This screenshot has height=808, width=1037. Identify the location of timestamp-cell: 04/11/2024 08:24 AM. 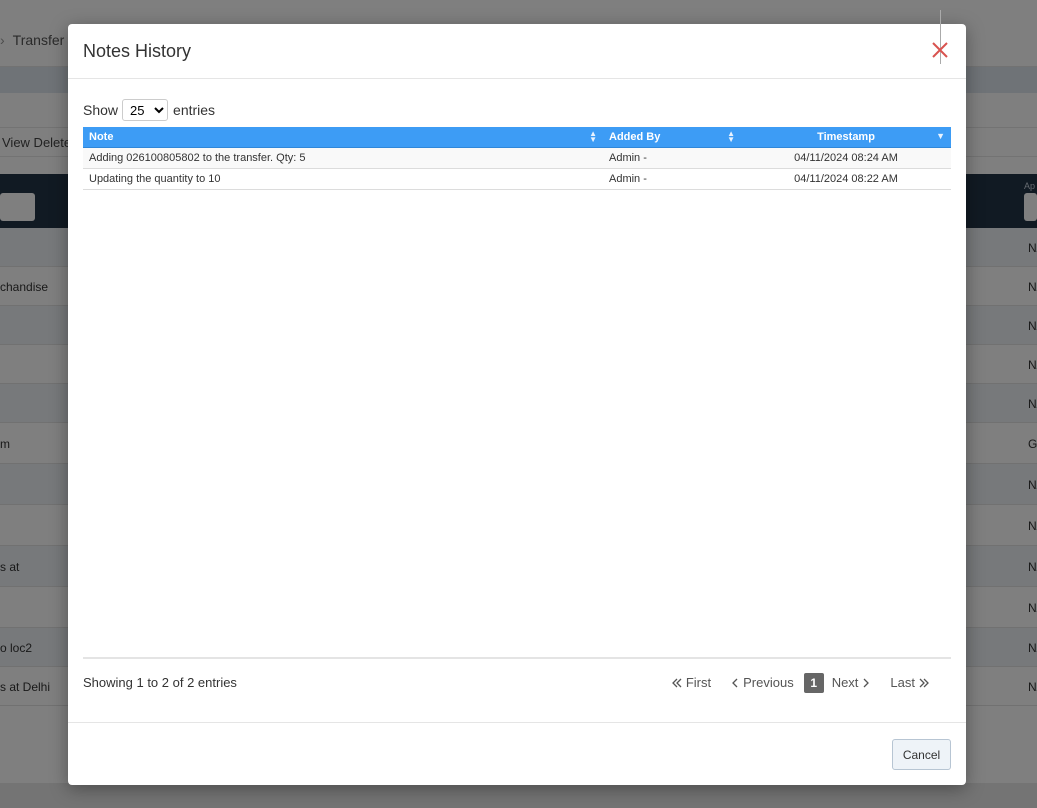
(846, 158).